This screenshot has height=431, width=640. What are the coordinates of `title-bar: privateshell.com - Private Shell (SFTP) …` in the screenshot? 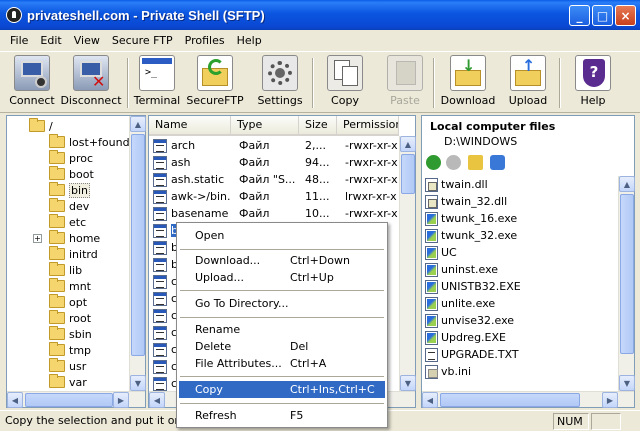 It's located at (320, 15).